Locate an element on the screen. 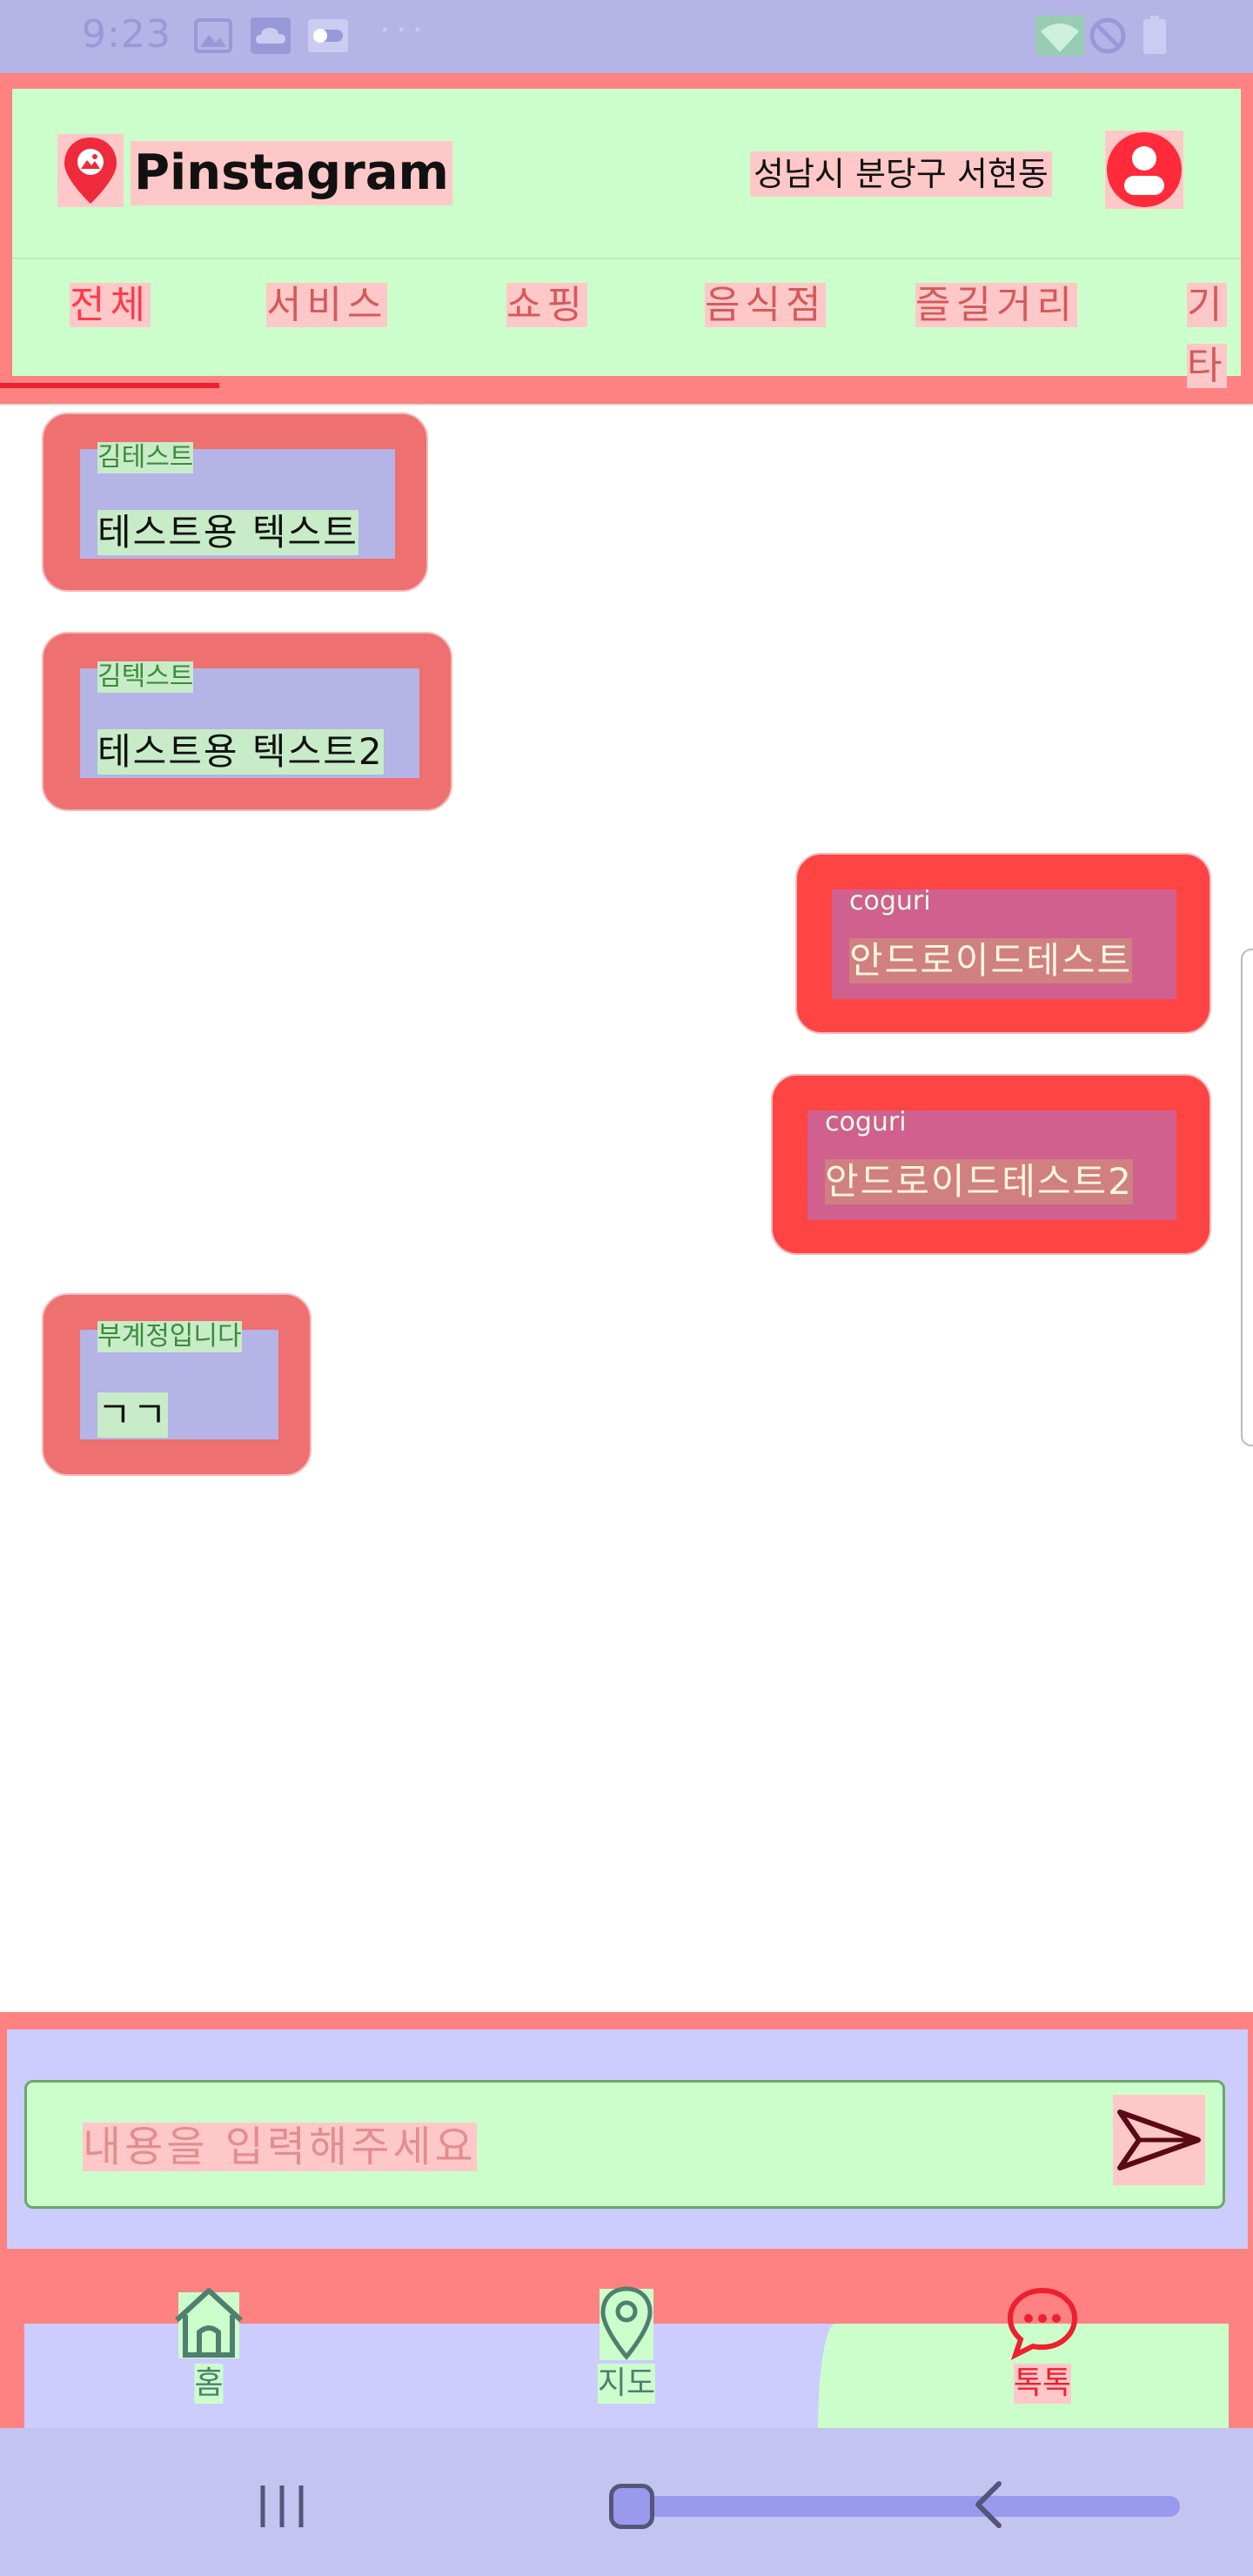 The image size is (1253, 2576). message-bubble-incoming: 김텍스트 테스트용 텍스트2 is located at coordinates (247, 721).